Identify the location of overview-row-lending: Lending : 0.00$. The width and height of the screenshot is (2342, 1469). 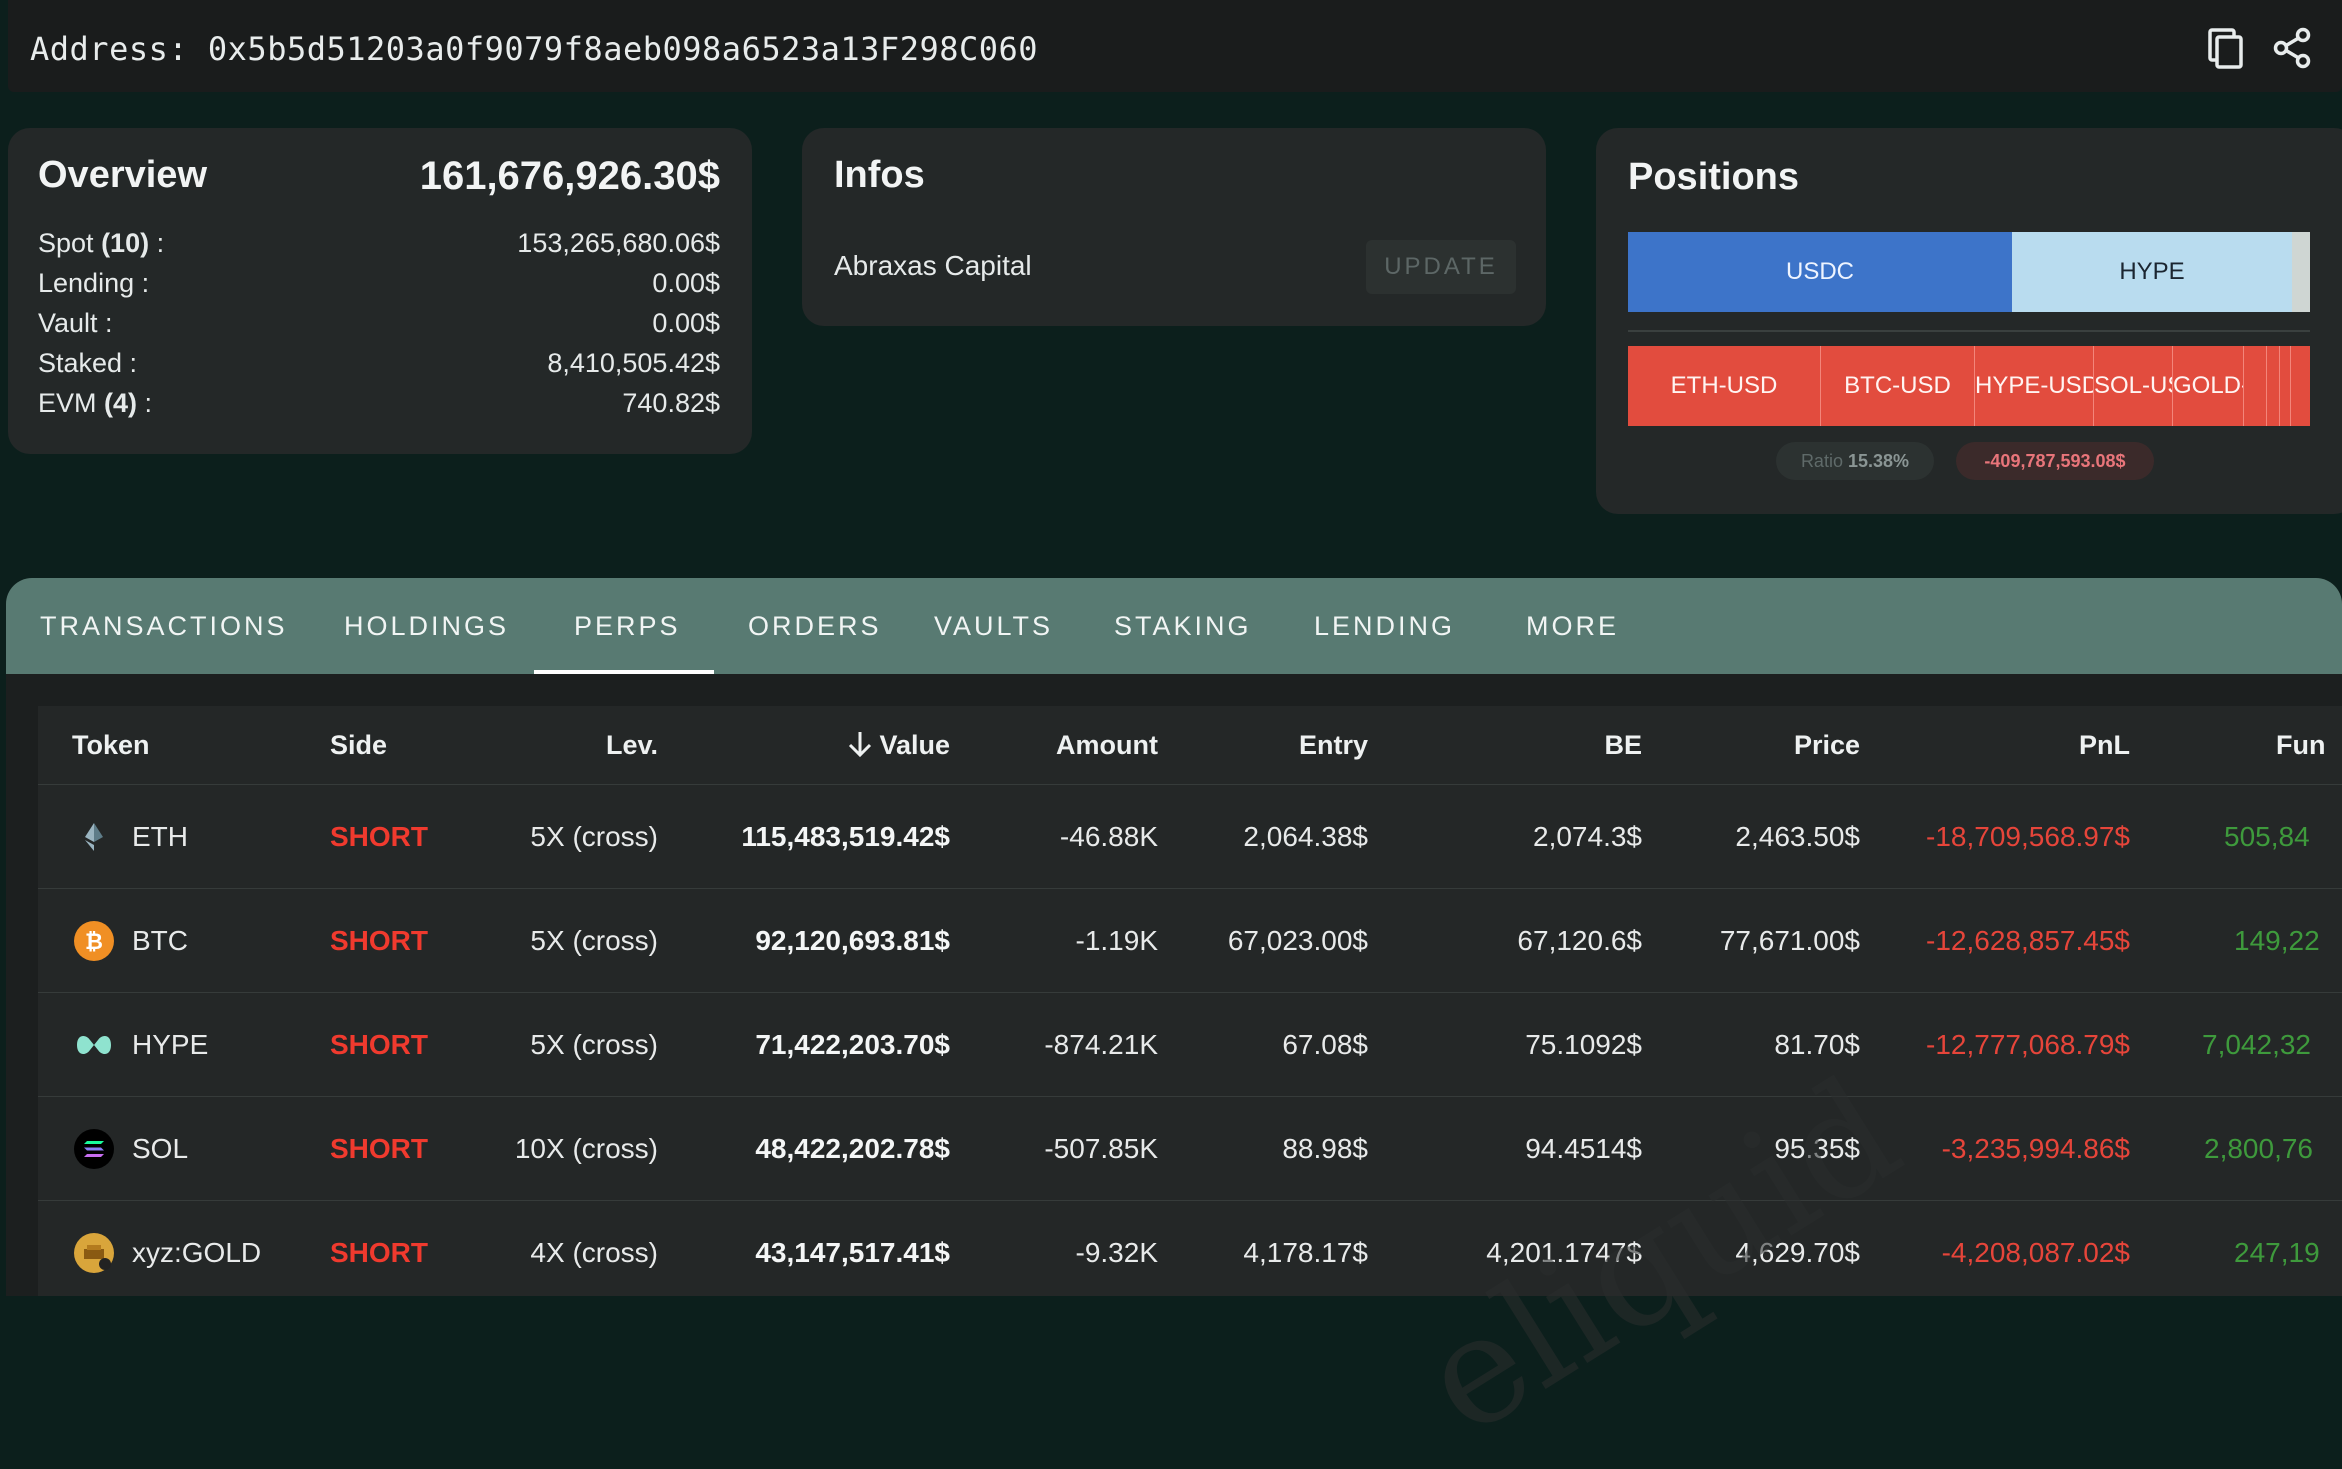
(379, 283).